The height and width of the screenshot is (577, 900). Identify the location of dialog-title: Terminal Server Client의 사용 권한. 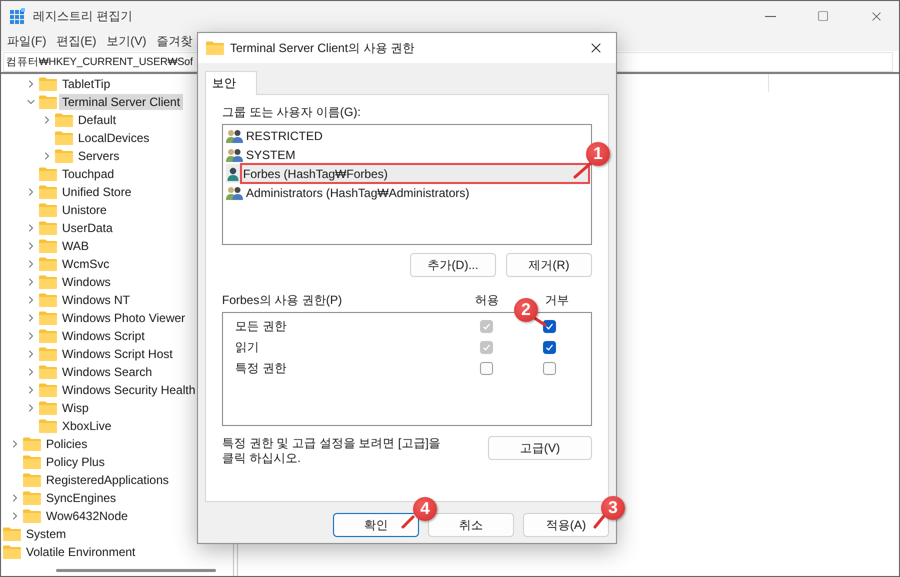
(323, 48).